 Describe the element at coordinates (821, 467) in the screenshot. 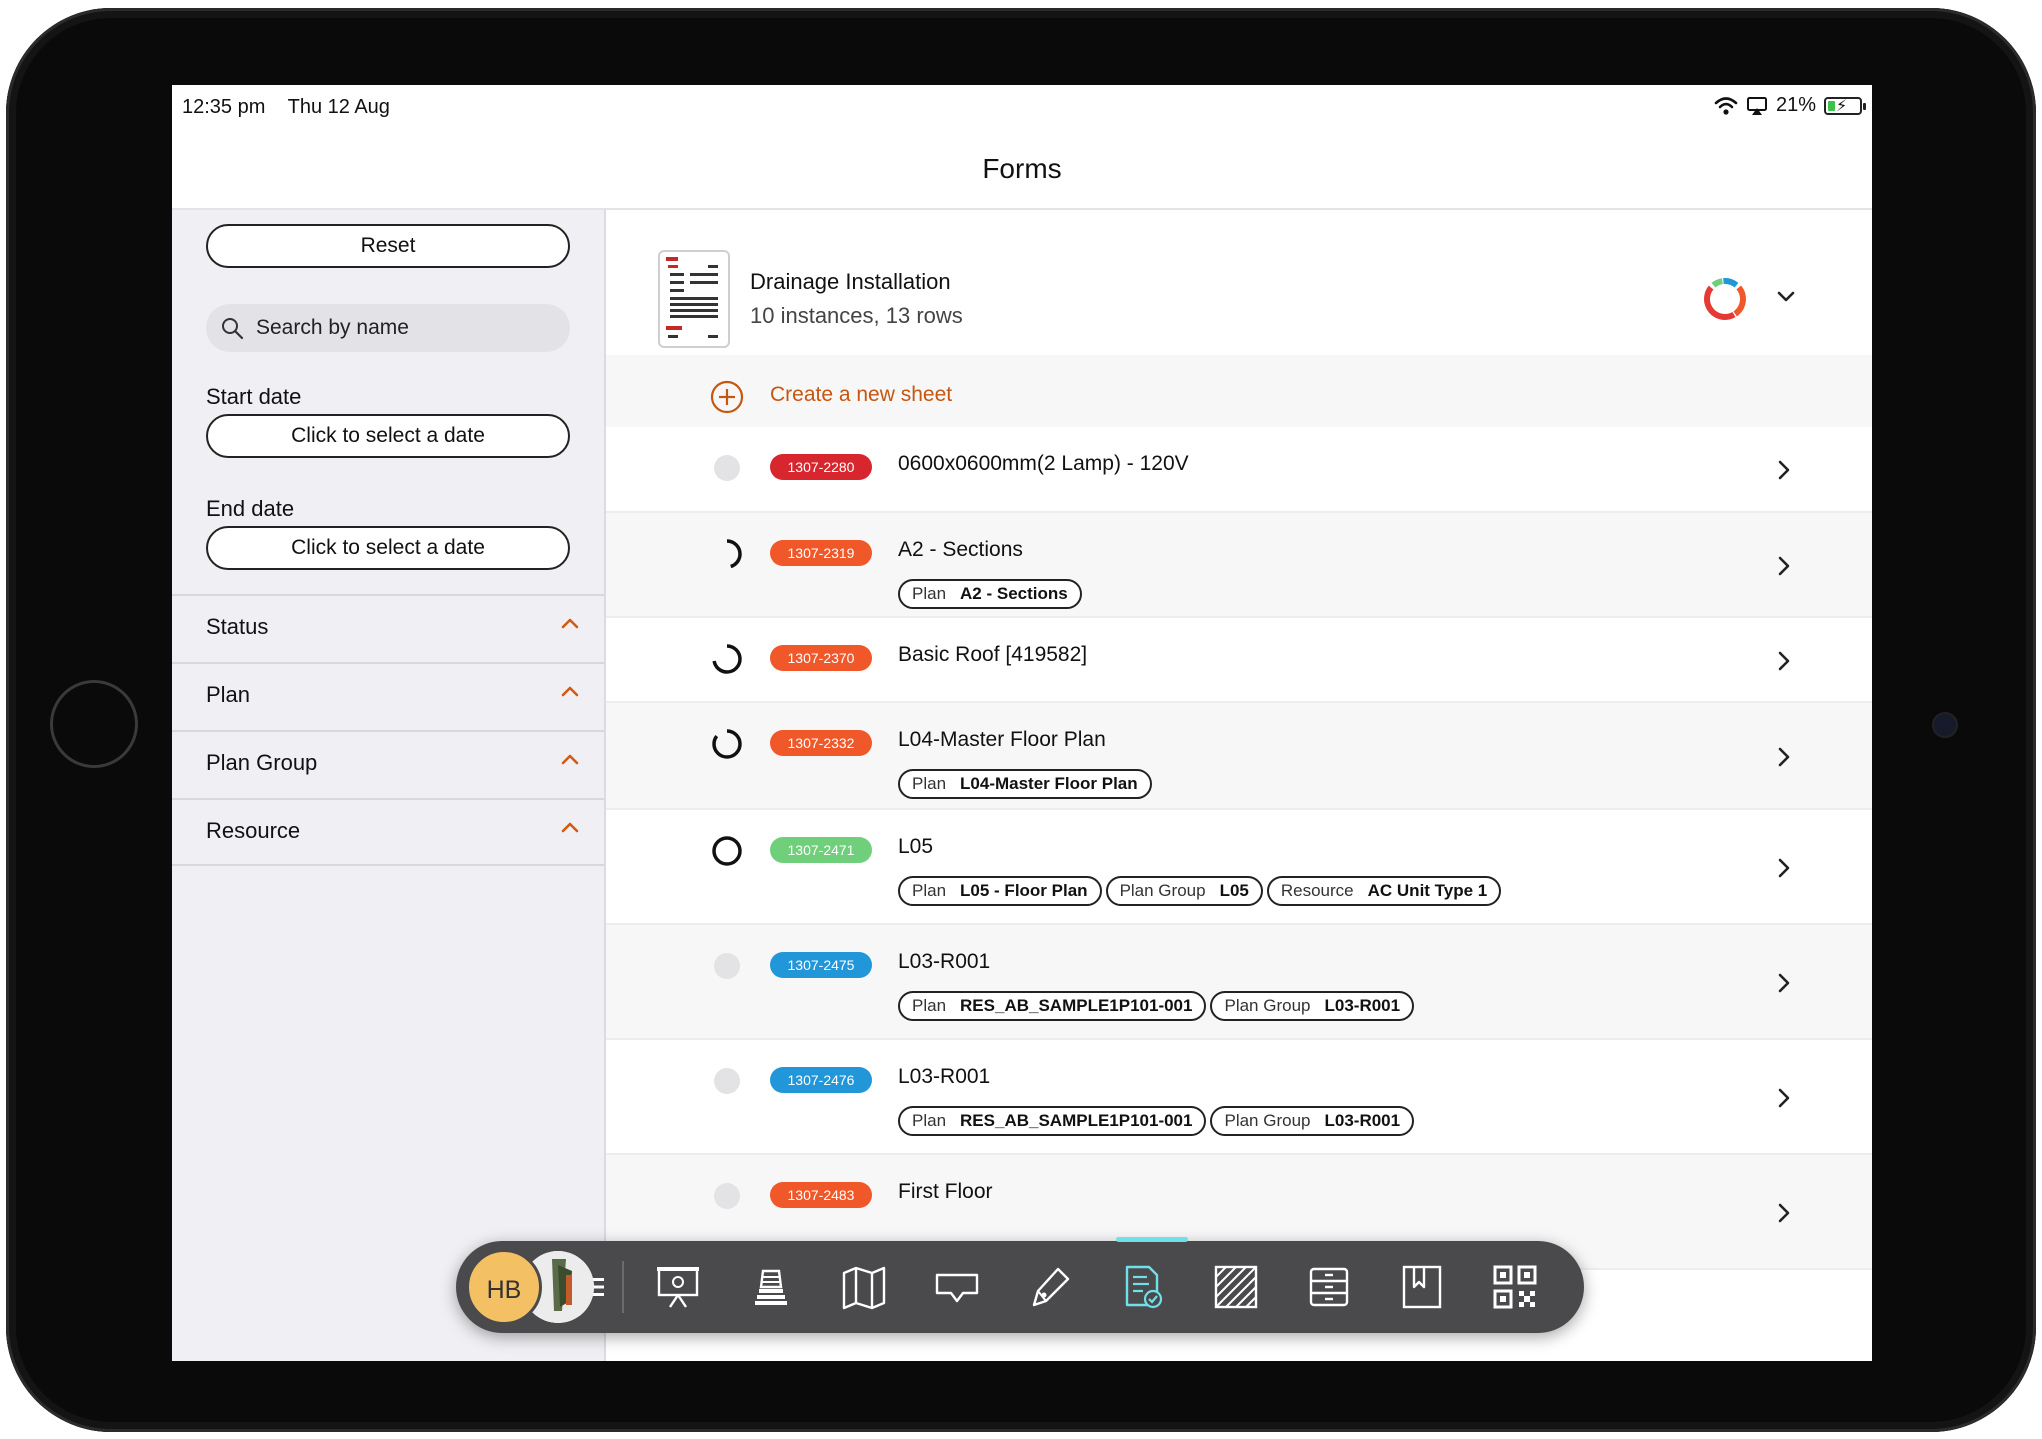

I see `sheet-id-badge: 1307-2280` at that location.